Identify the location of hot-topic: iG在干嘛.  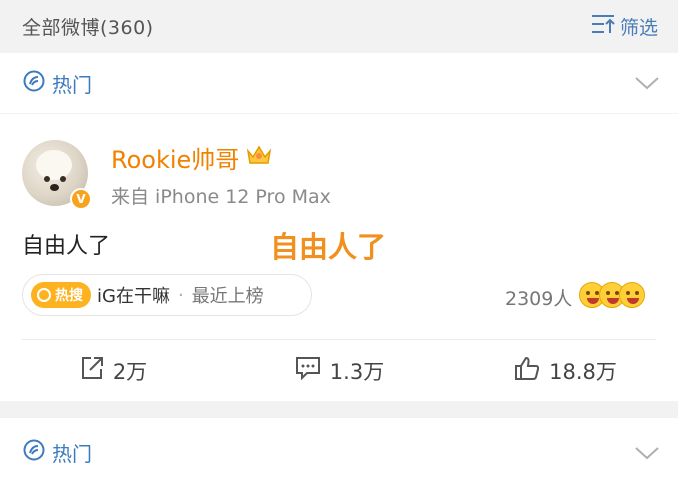
(133, 296).